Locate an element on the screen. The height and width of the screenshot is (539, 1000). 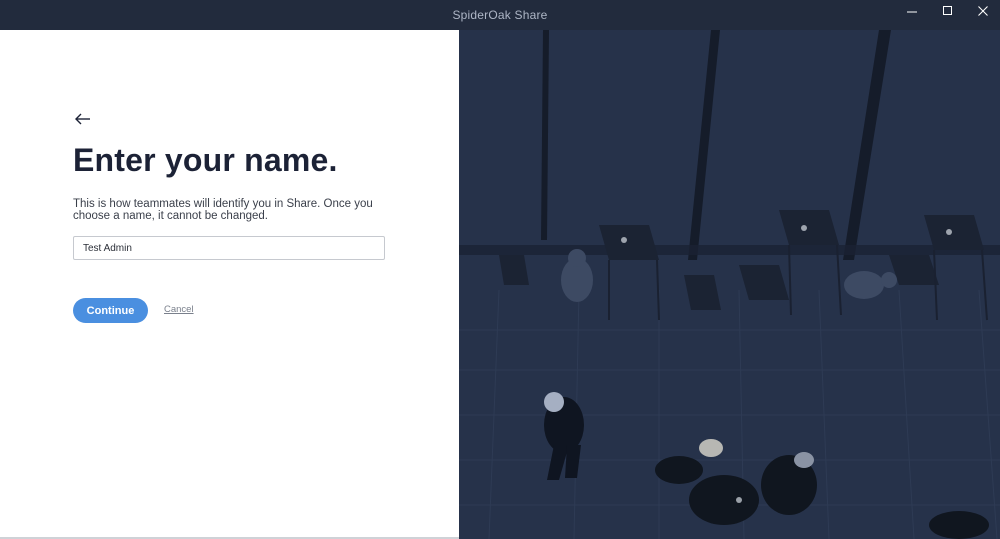
close-icon is located at coordinates (983, 11).